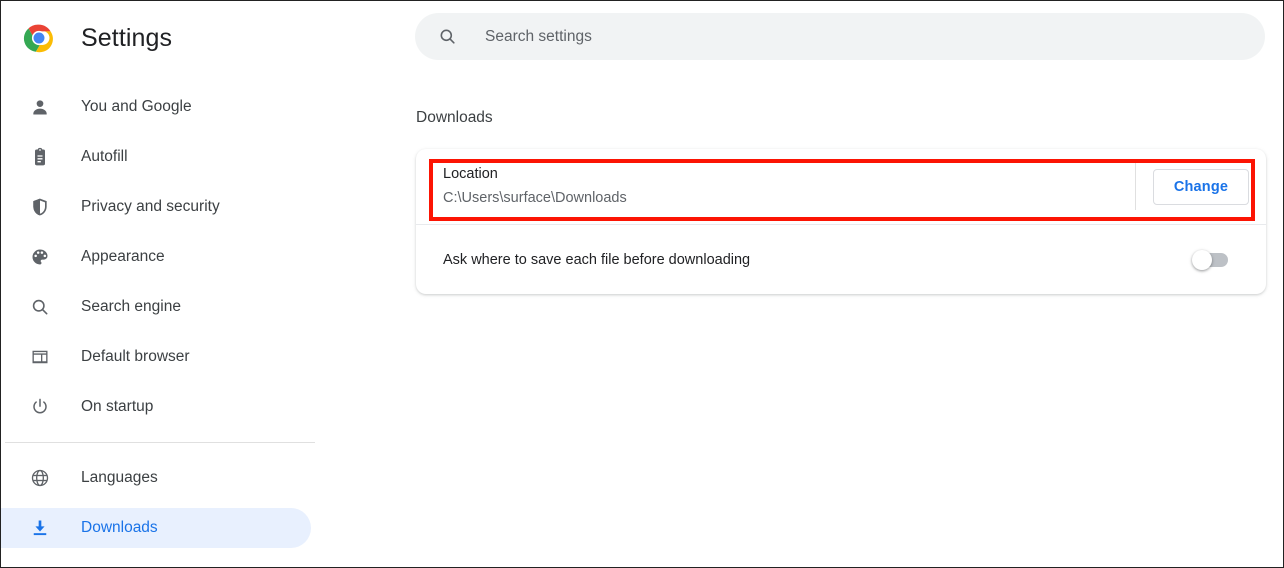 Image resolution: width=1284 pixels, height=568 pixels. Describe the element at coordinates (789, 186) in the screenshot. I see `location-text-block: Location C:\Users\surface\Downloads` at that location.